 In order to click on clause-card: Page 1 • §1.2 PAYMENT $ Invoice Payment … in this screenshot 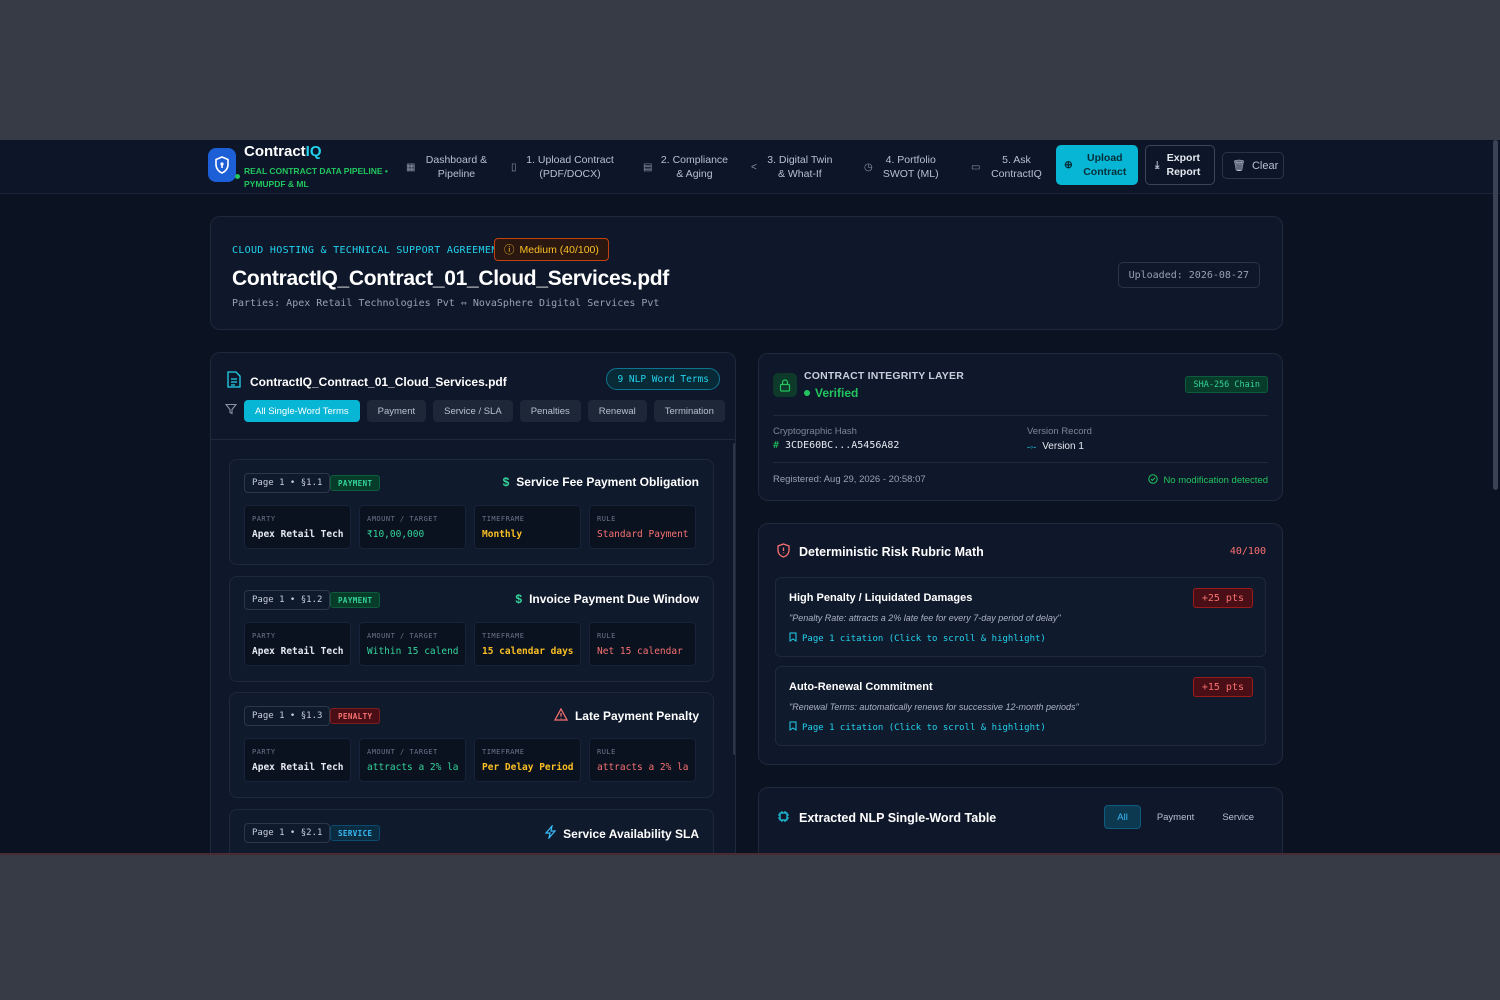, I will do `click(471, 629)`.